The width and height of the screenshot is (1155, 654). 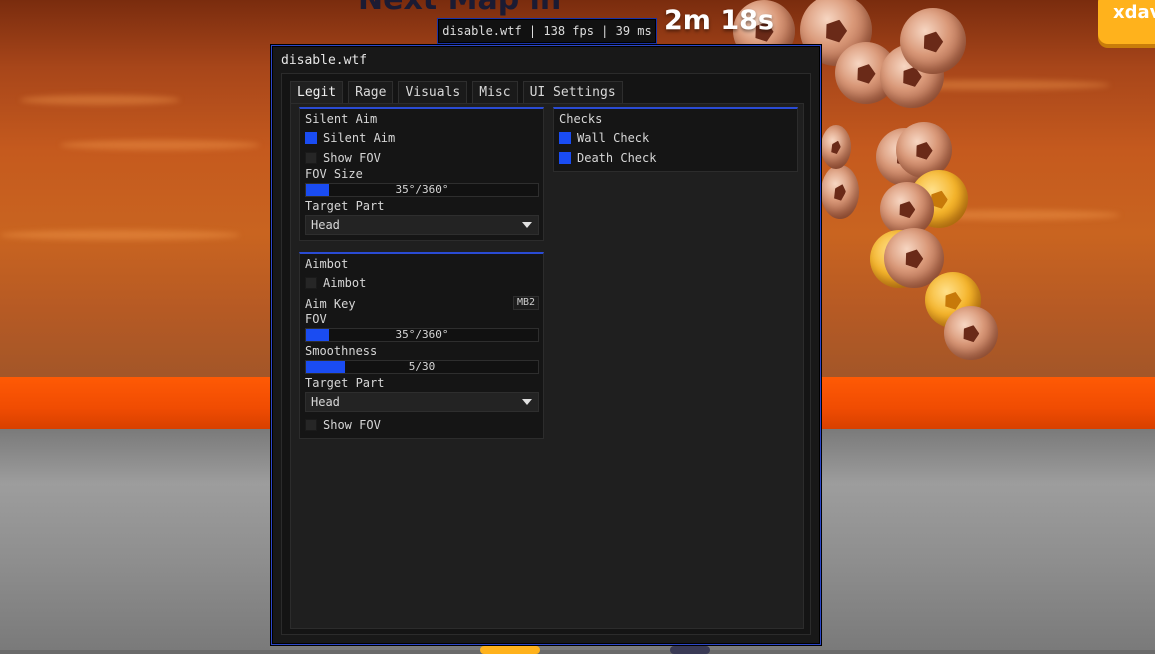 I want to click on checkbox-label: Death Check, so click(x=617, y=158).